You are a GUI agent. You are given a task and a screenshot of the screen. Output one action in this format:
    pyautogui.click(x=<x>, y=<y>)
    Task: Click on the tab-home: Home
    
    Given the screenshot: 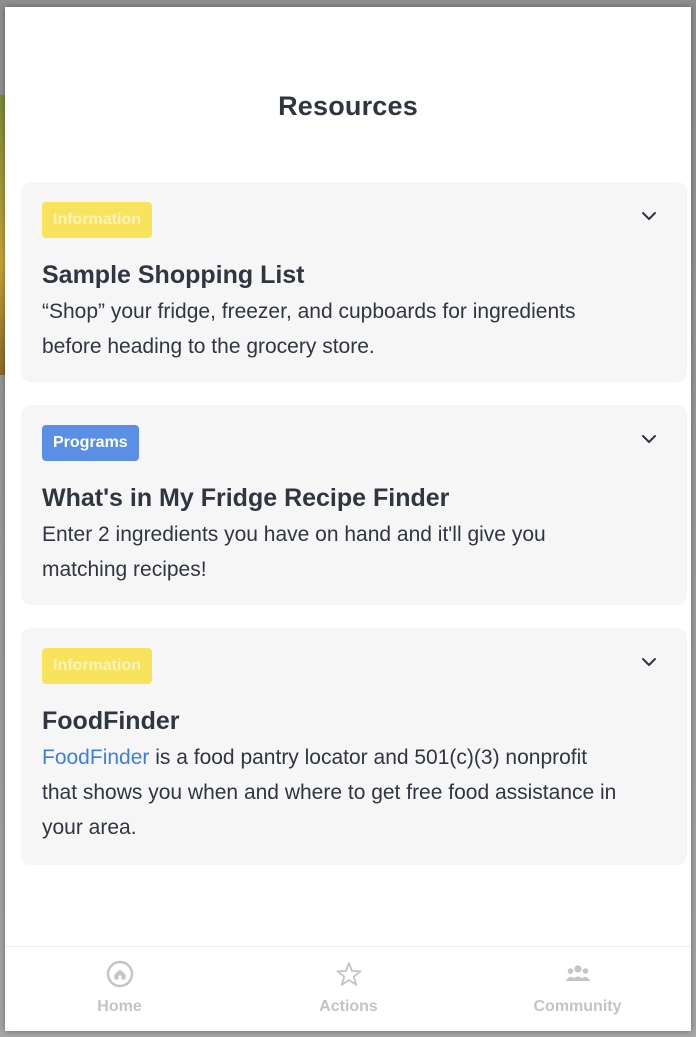 What is the action you would take?
    pyautogui.click(x=119, y=989)
    